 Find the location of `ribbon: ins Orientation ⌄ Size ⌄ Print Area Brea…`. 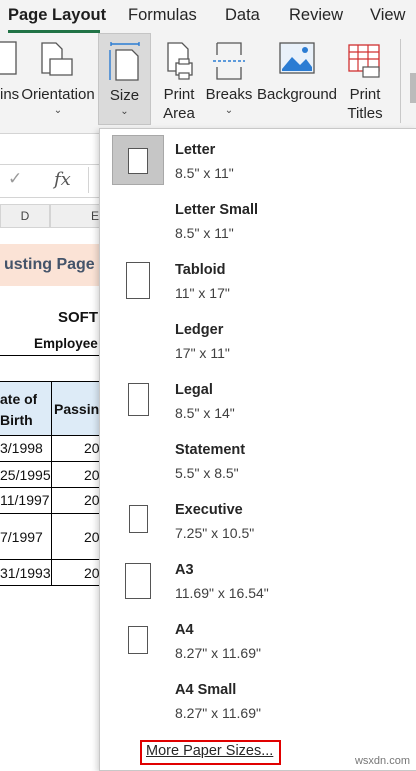

ribbon: ins Orientation ⌄ Size ⌄ Print Area Brea… is located at coordinates (208, 83).